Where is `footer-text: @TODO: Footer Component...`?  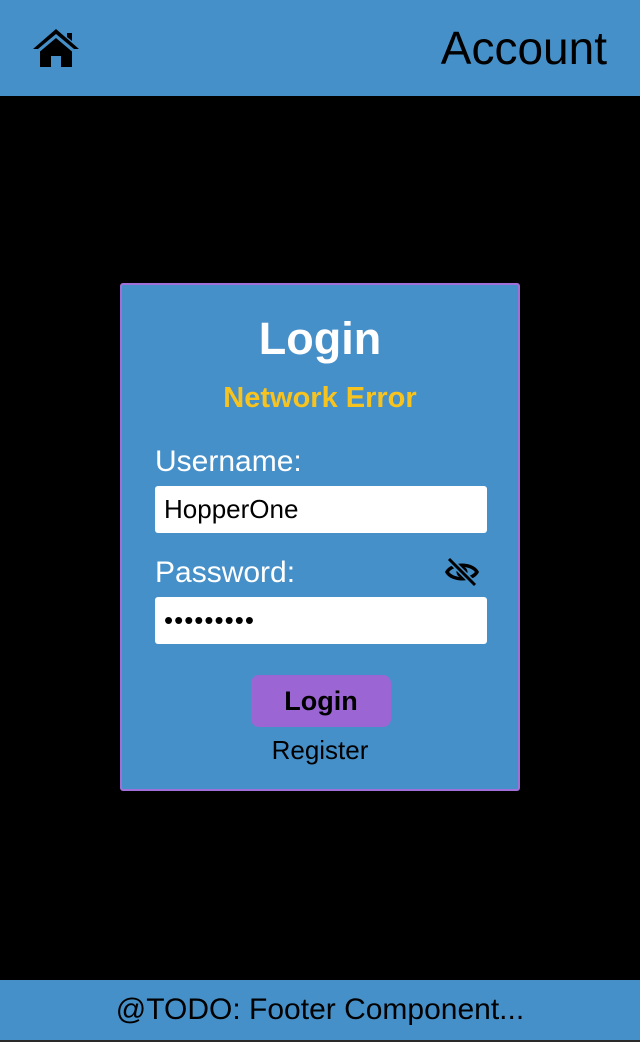 footer-text: @TODO: Footer Component... is located at coordinates (320, 1009).